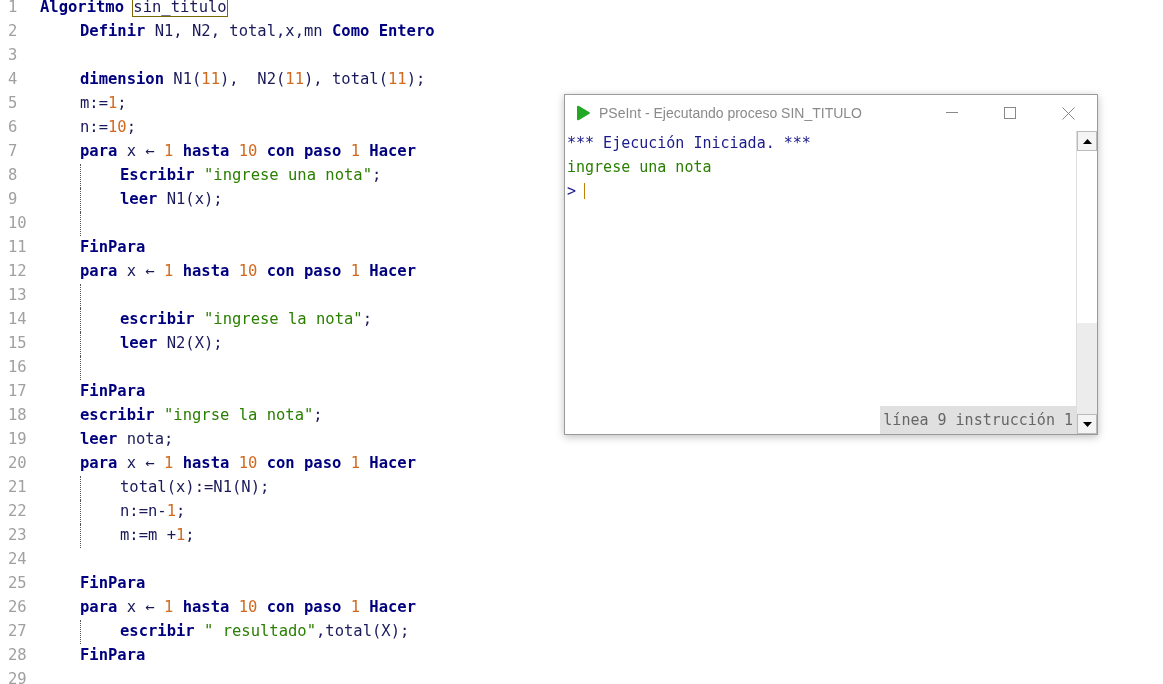 The image size is (1163, 684). Describe the element at coordinates (157, 536) in the screenshot. I see `code-line: m:=m +1;` at that location.